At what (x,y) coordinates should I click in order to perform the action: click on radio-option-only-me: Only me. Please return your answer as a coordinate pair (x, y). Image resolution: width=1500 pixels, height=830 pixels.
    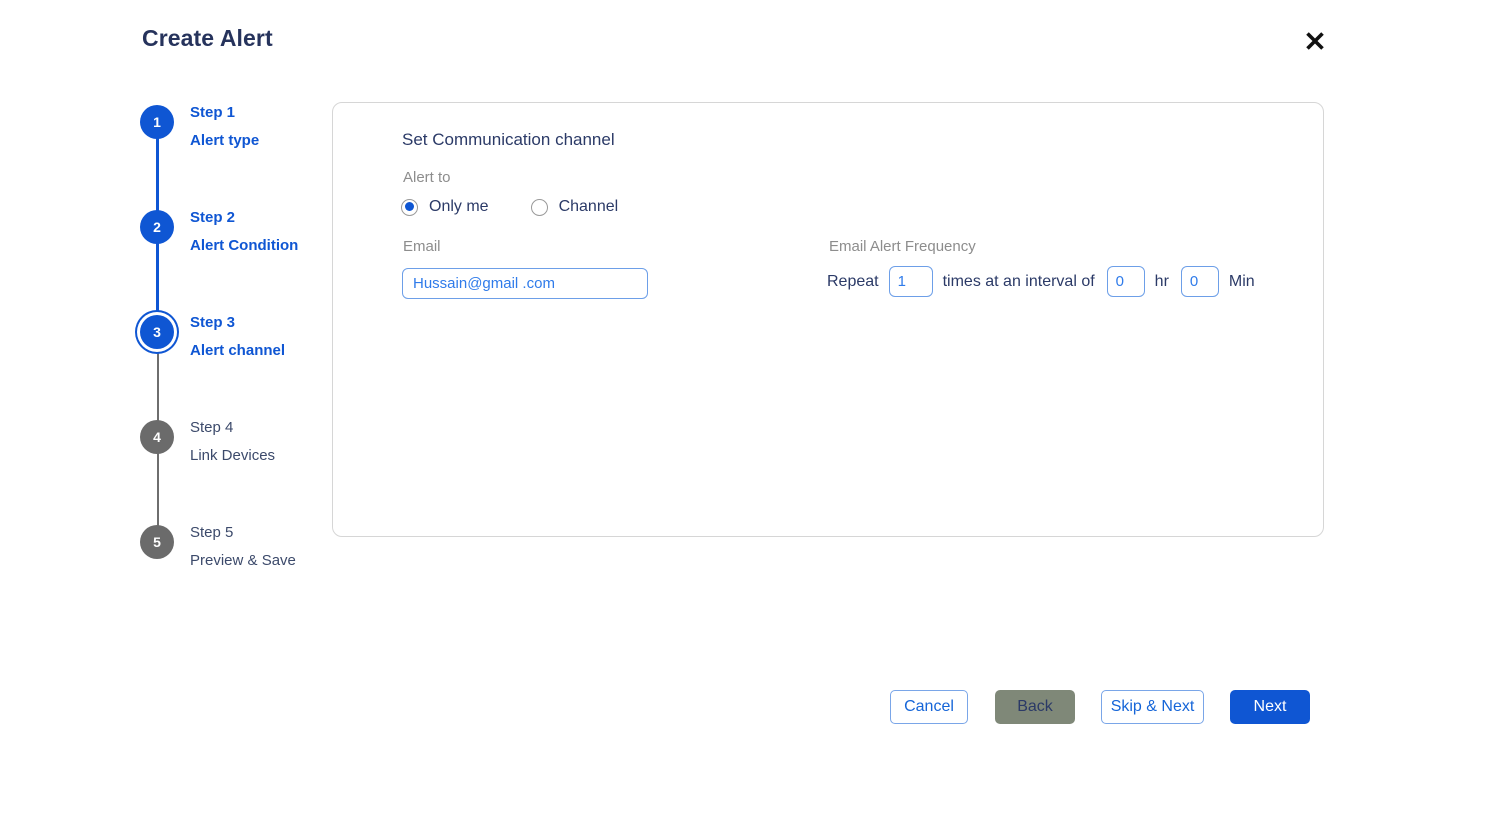
    Looking at the image, I should click on (445, 207).